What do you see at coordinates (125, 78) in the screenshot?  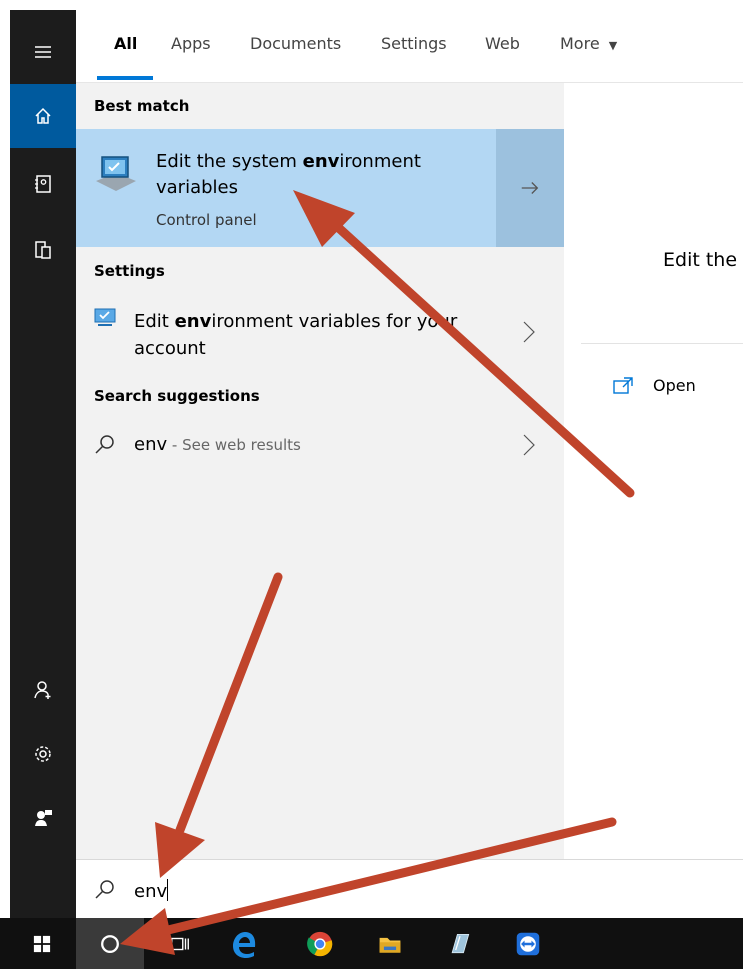 I see `active-tab-indicator` at bounding box center [125, 78].